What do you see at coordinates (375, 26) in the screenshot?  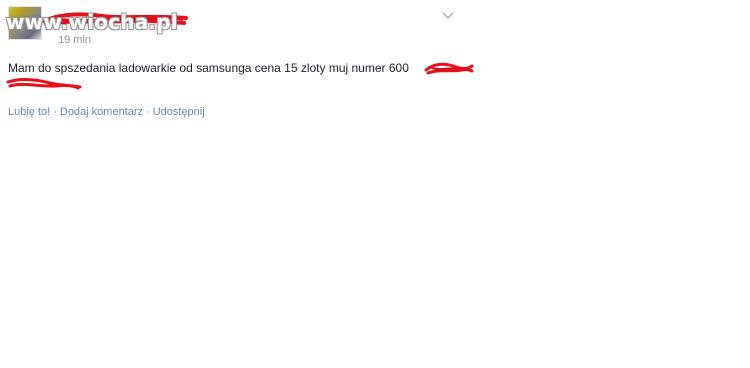 I see `post-header: www.wiocha.pl 19 min` at bounding box center [375, 26].